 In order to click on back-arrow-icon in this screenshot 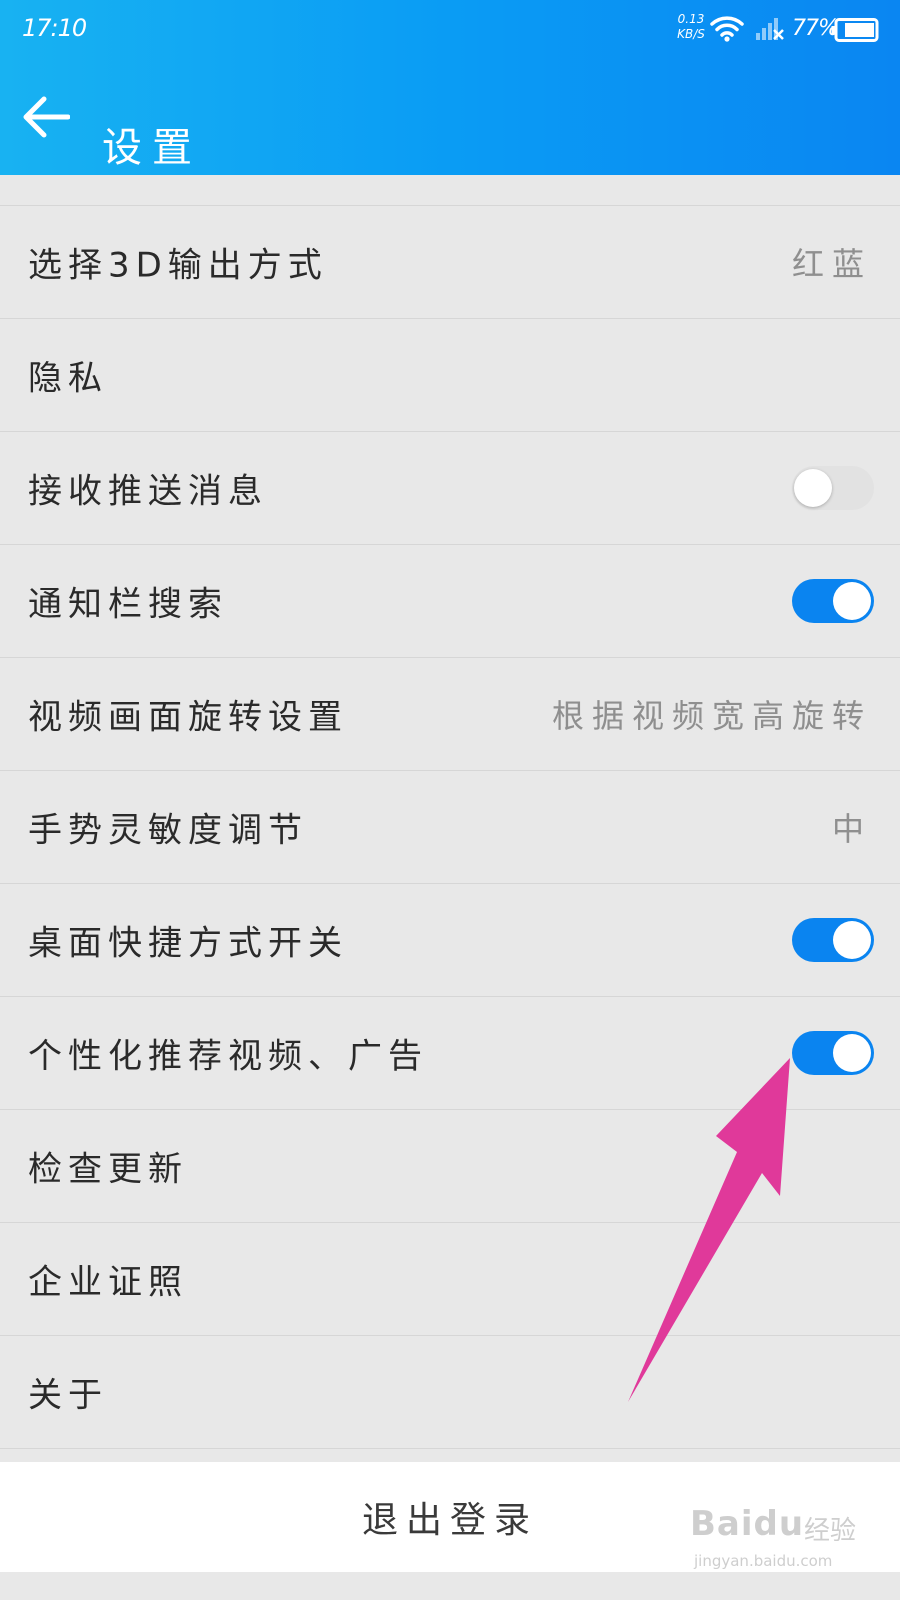, I will do `click(46, 117)`.